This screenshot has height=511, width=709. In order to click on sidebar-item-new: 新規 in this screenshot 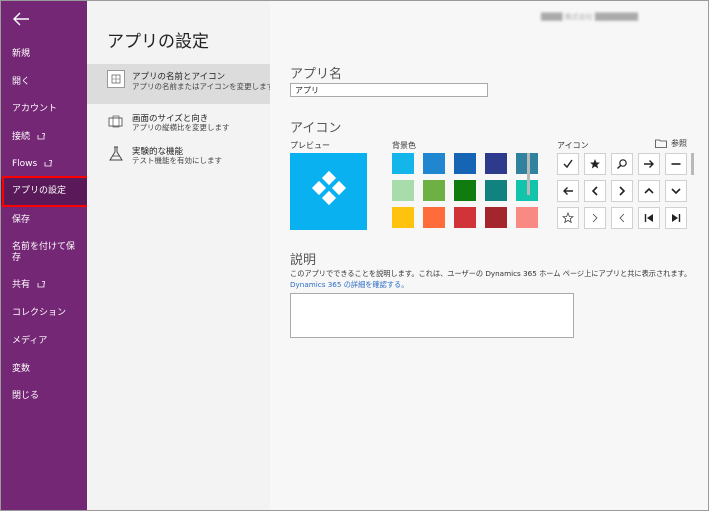, I will do `click(44, 54)`.